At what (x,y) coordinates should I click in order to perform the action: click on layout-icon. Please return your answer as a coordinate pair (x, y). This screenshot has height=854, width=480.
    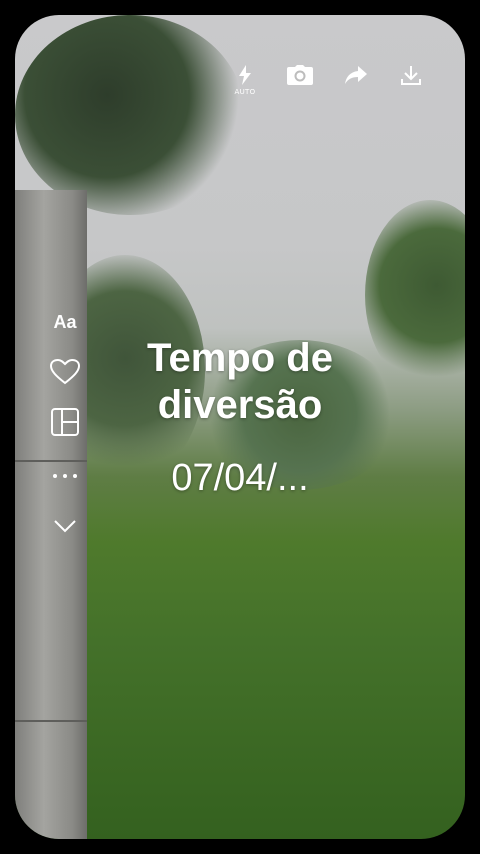
    Looking at the image, I should click on (65, 422).